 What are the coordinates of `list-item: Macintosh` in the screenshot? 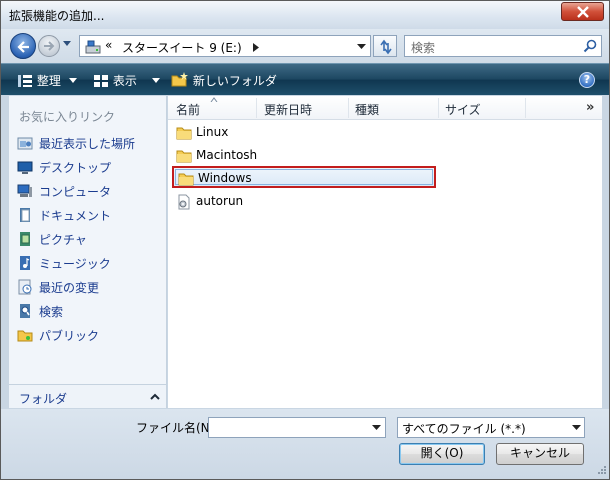 It's located at (304, 156).